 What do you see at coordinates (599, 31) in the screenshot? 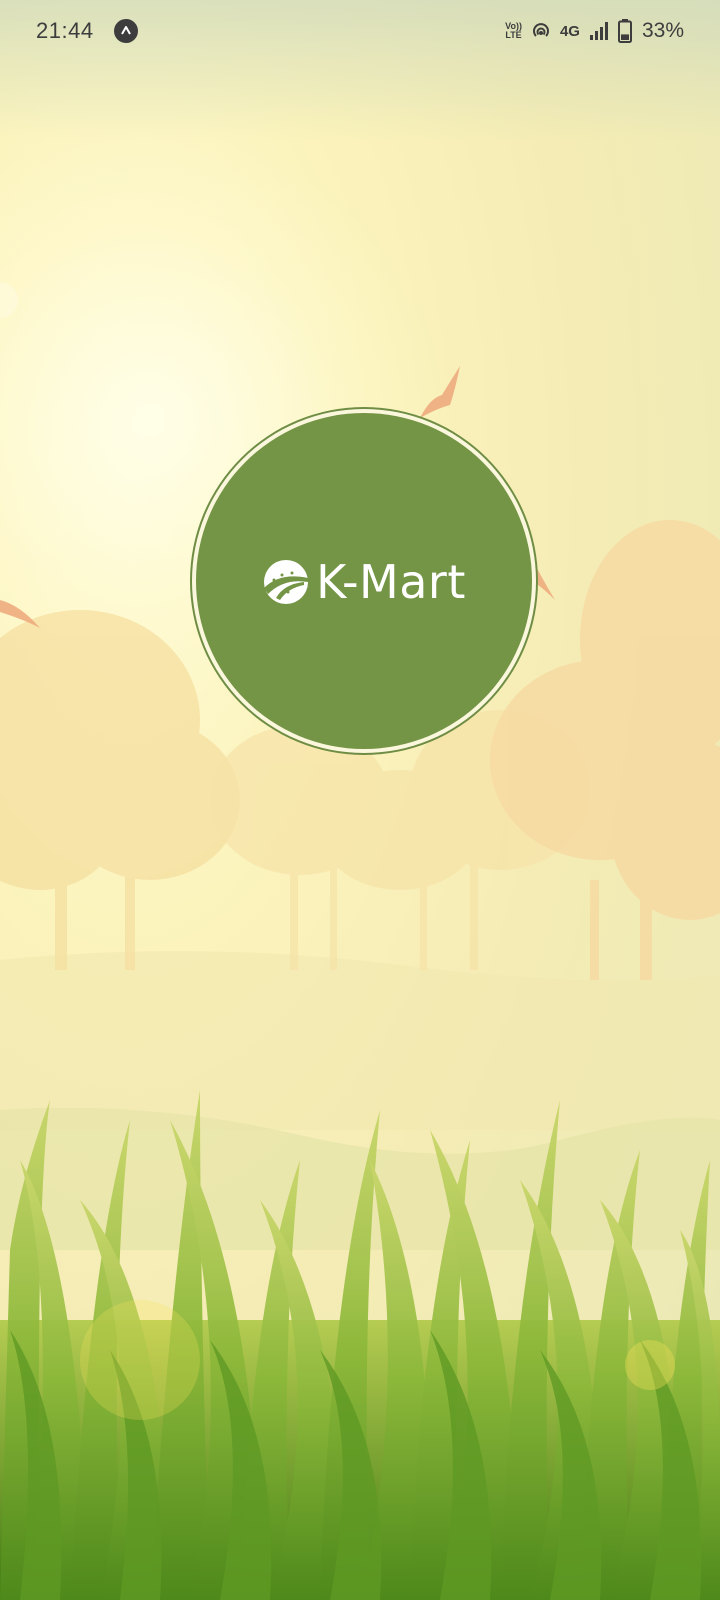
I see `signal-icon` at bounding box center [599, 31].